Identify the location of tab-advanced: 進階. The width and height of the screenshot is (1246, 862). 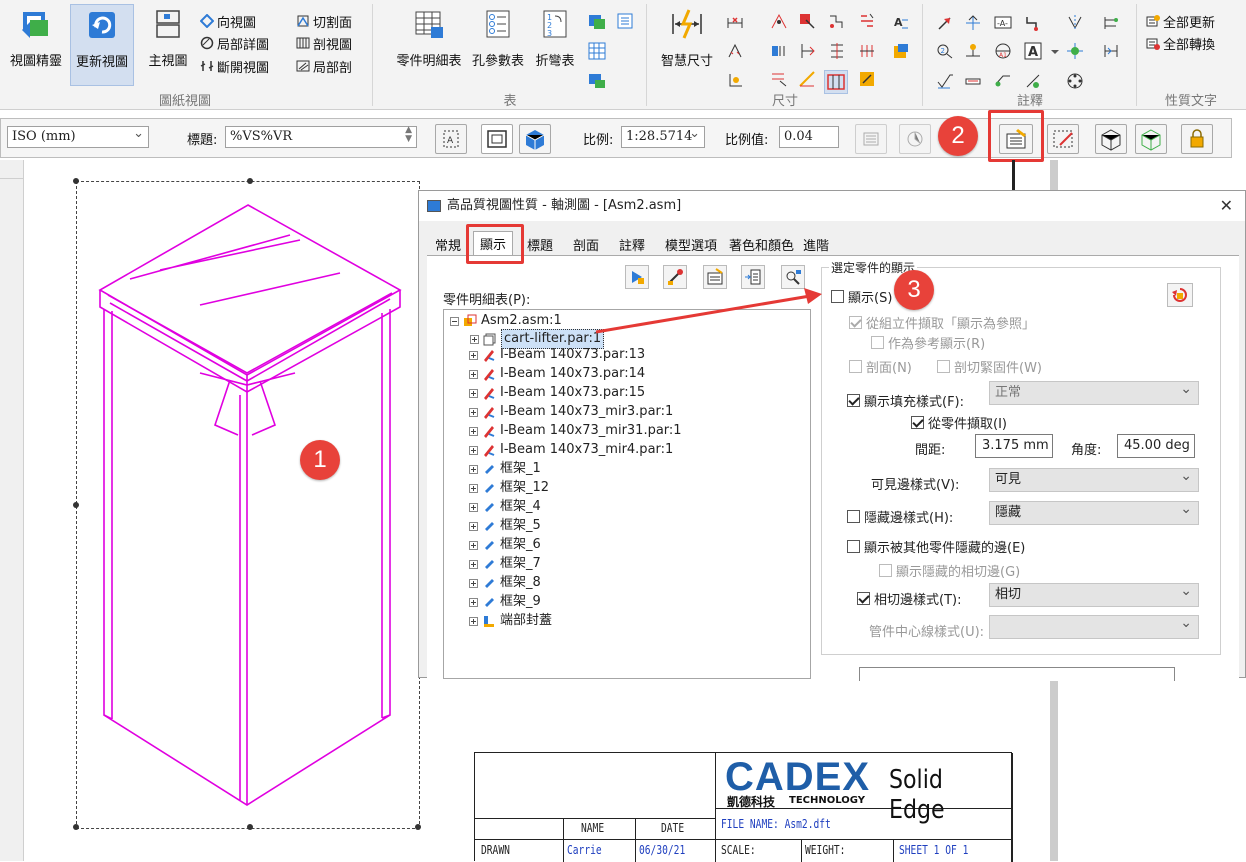
(816, 244).